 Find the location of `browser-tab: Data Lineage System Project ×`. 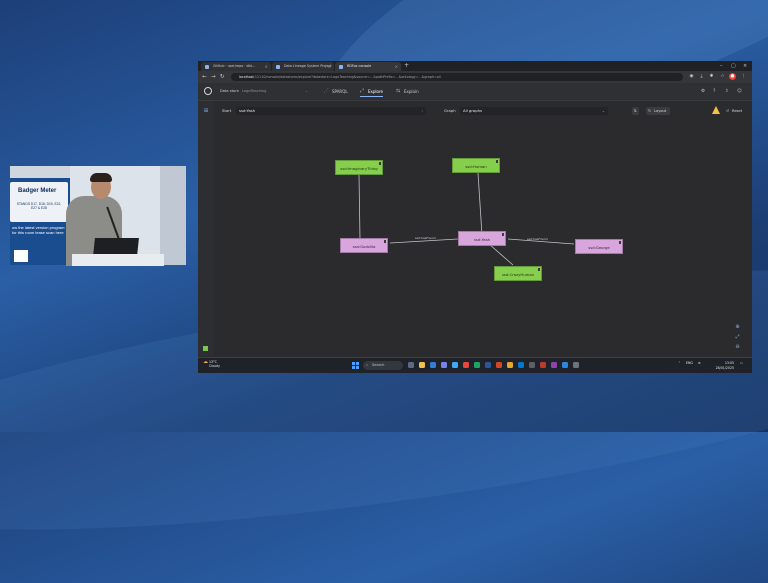

browser-tab: Data Lineage System Project × is located at coordinates (303, 66).